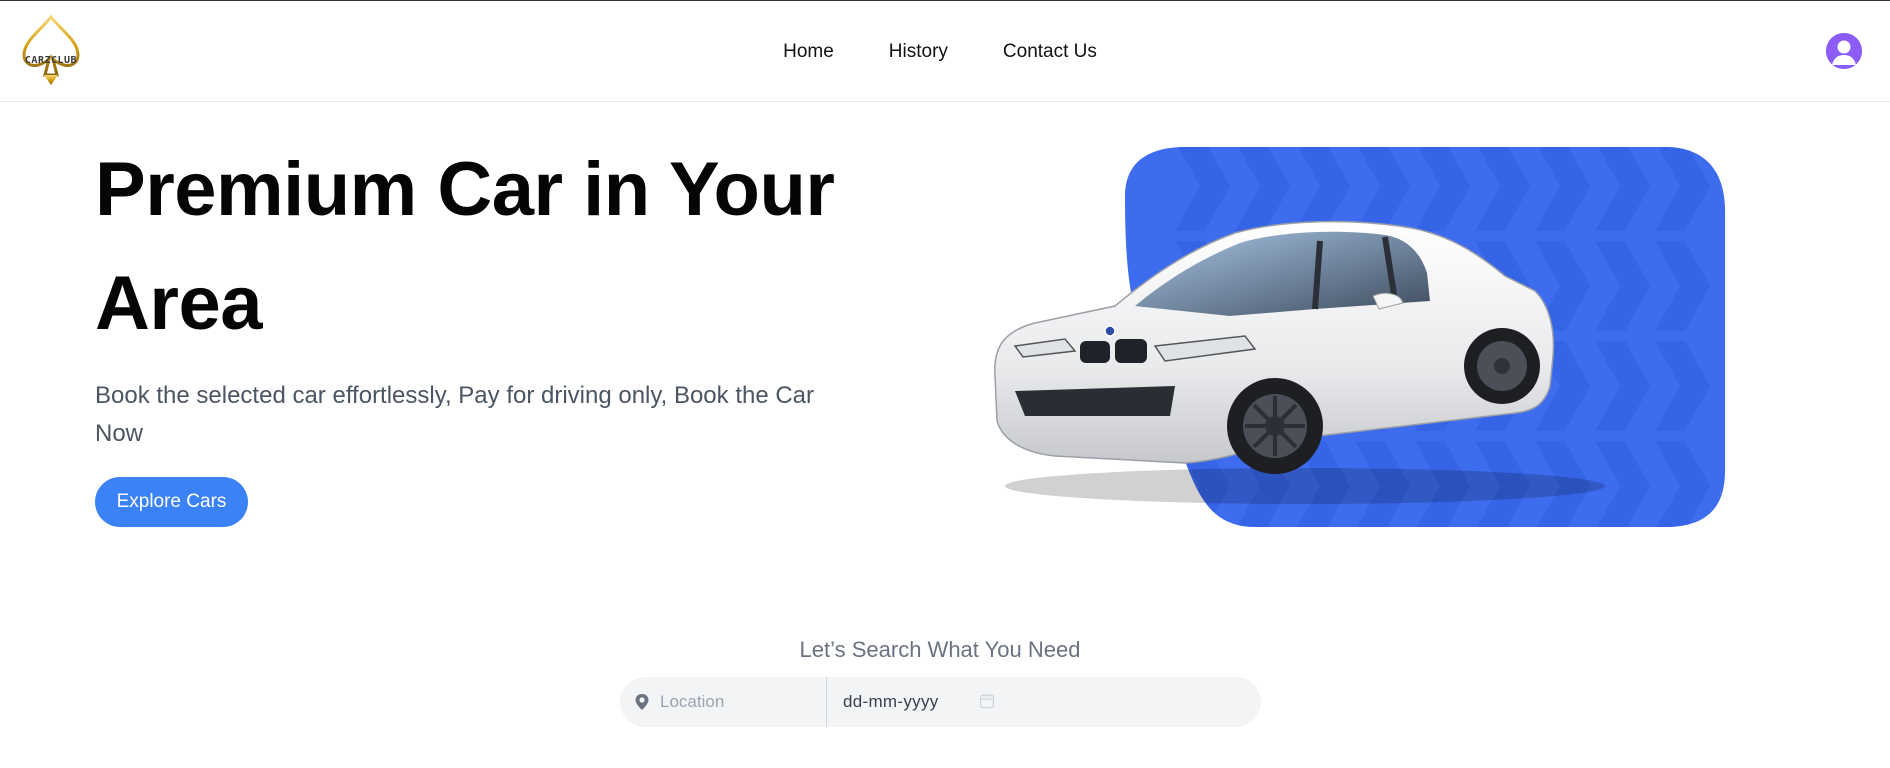 The width and height of the screenshot is (1890, 768). Describe the element at coordinates (1050, 52) in the screenshot. I see `nav-link-contact-us: Contact Us` at that location.